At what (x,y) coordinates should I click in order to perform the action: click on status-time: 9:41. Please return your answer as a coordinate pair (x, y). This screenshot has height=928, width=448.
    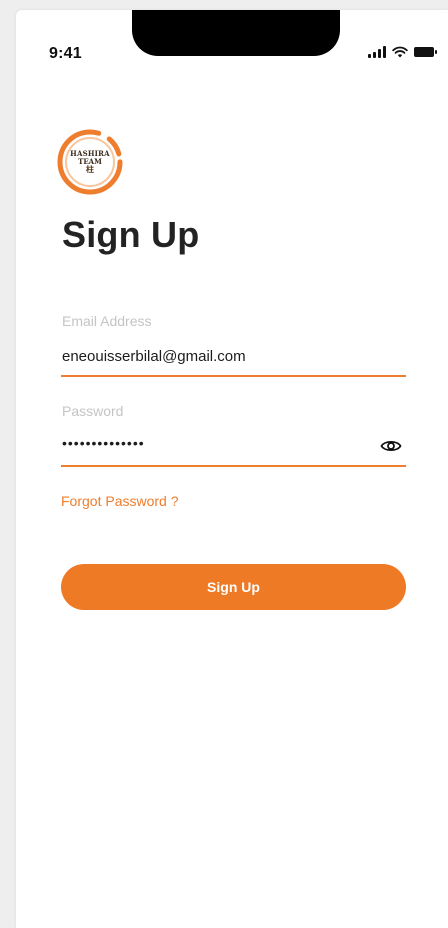
    Looking at the image, I should click on (65, 53).